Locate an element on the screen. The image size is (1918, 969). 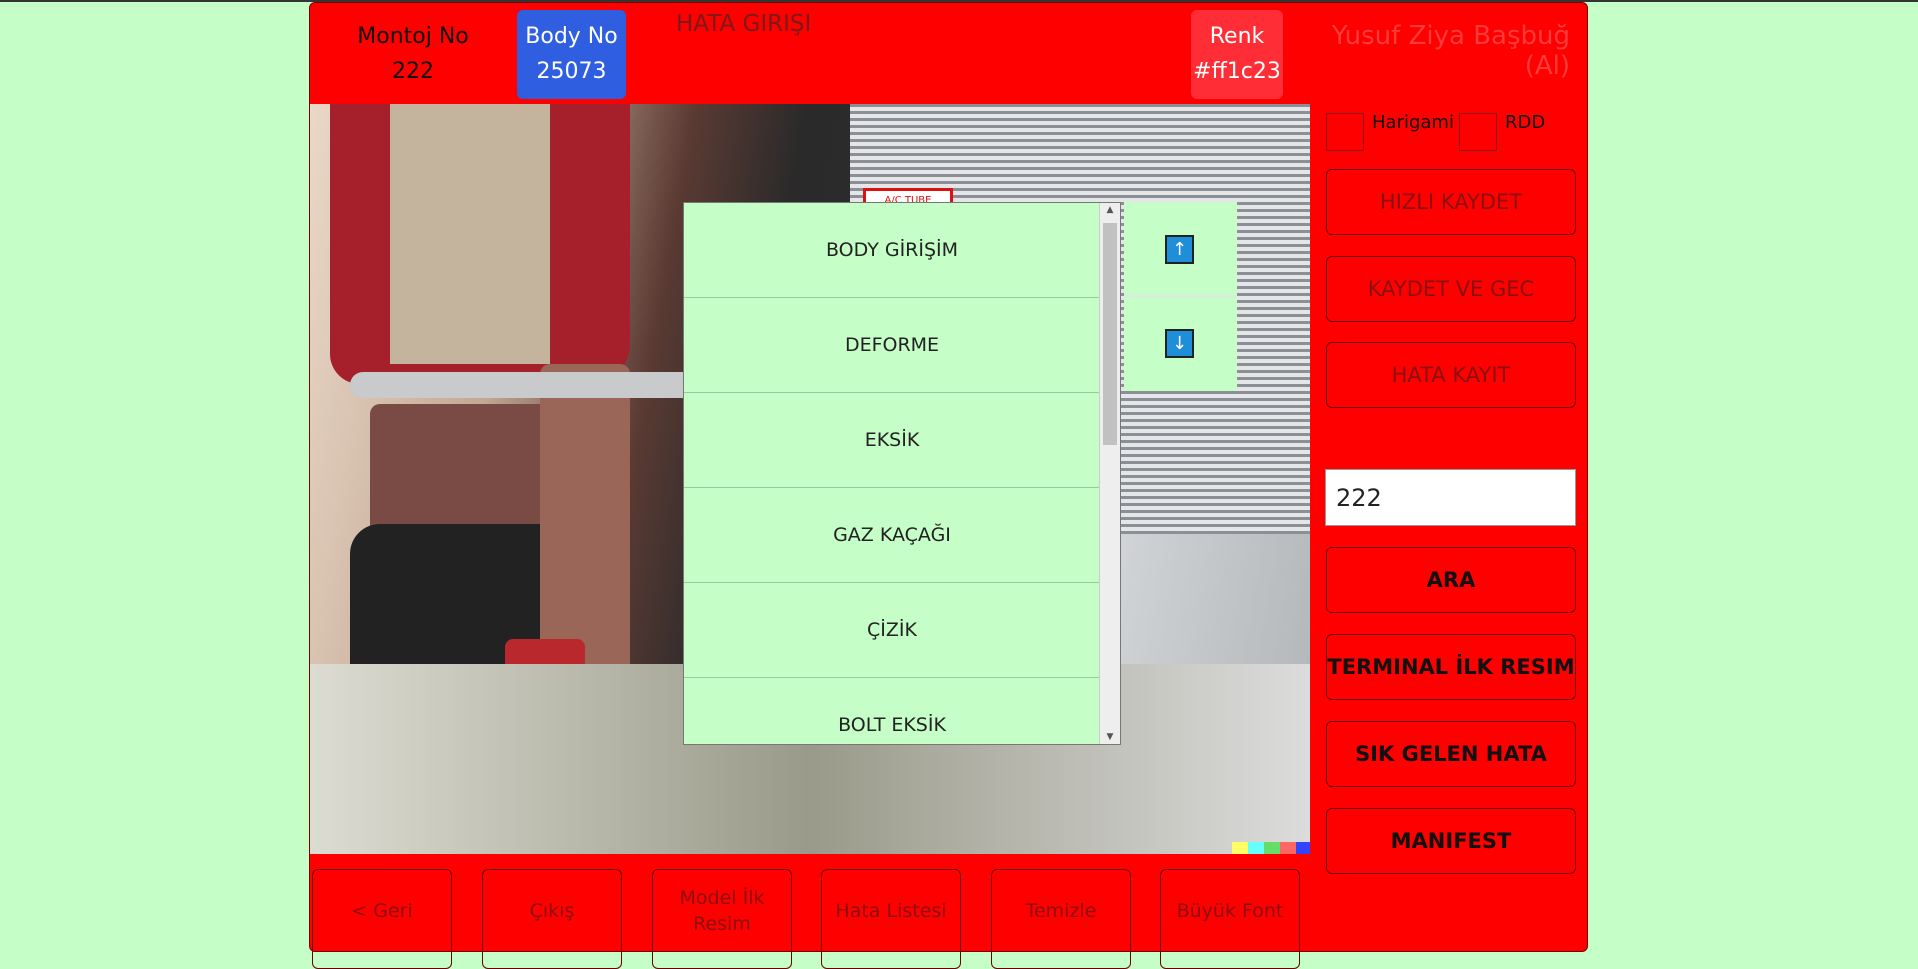
scroll-up-arrow-icon: ▲ is located at coordinates (1110, 210).